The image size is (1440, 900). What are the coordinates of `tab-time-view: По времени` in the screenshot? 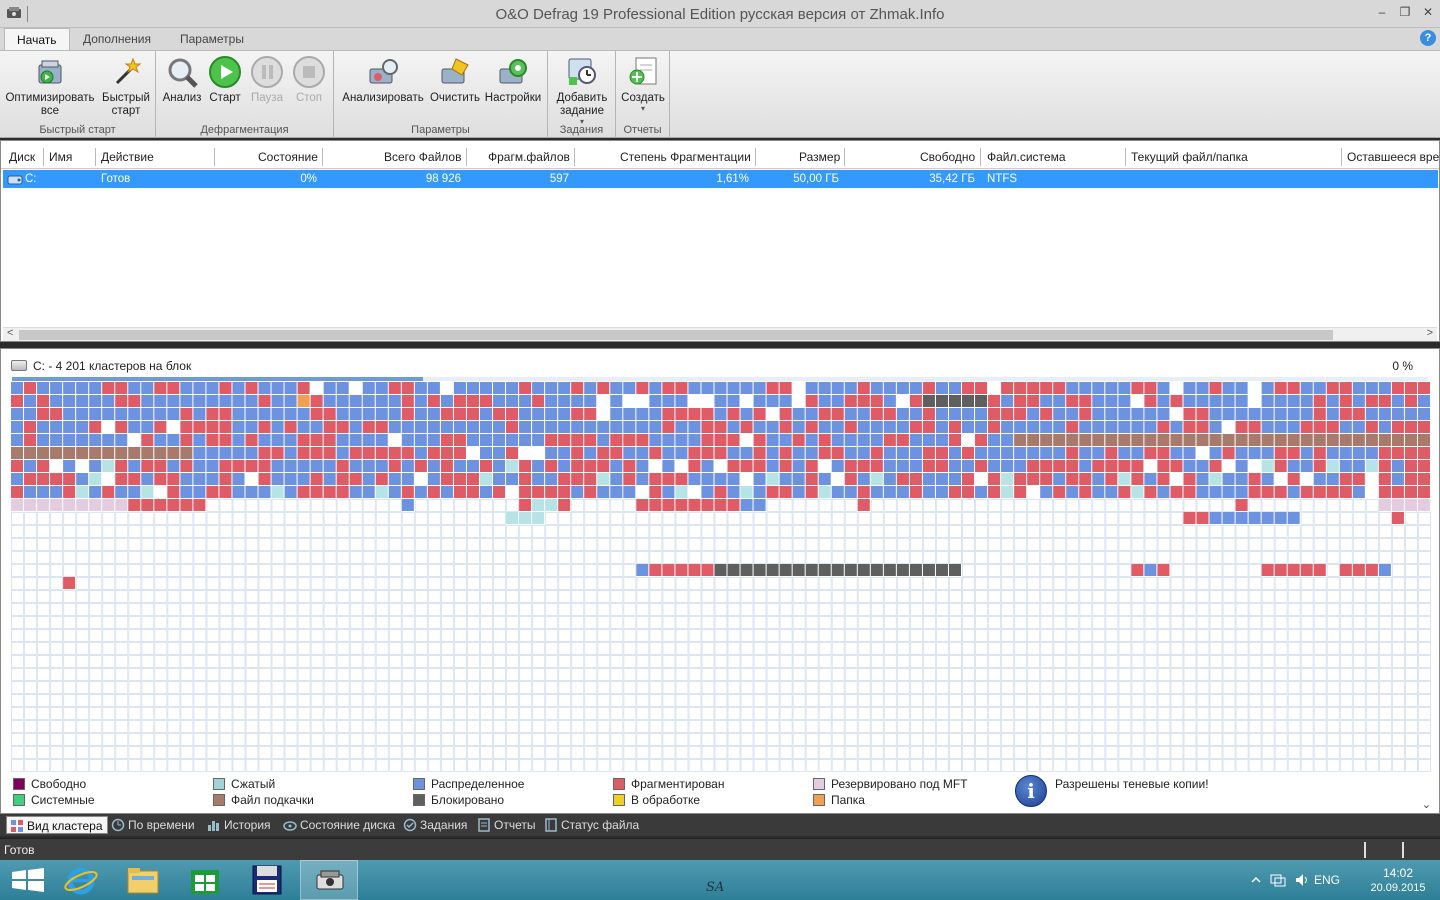 It's located at (153, 825).